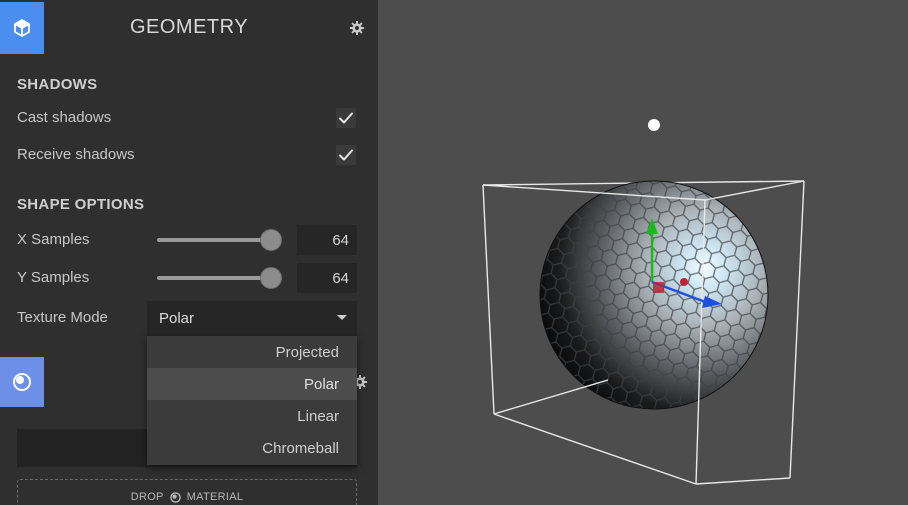  What do you see at coordinates (147, 497) in the screenshot?
I see `drop-label-left: DROP` at bounding box center [147, 497].